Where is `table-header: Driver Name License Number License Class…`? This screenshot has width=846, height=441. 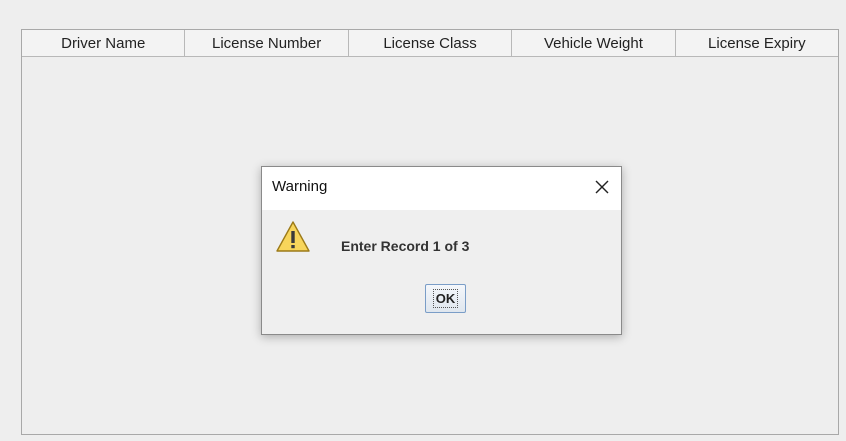
table-header: Driver Name License Number License Class… is located at coordinates (430, 43).